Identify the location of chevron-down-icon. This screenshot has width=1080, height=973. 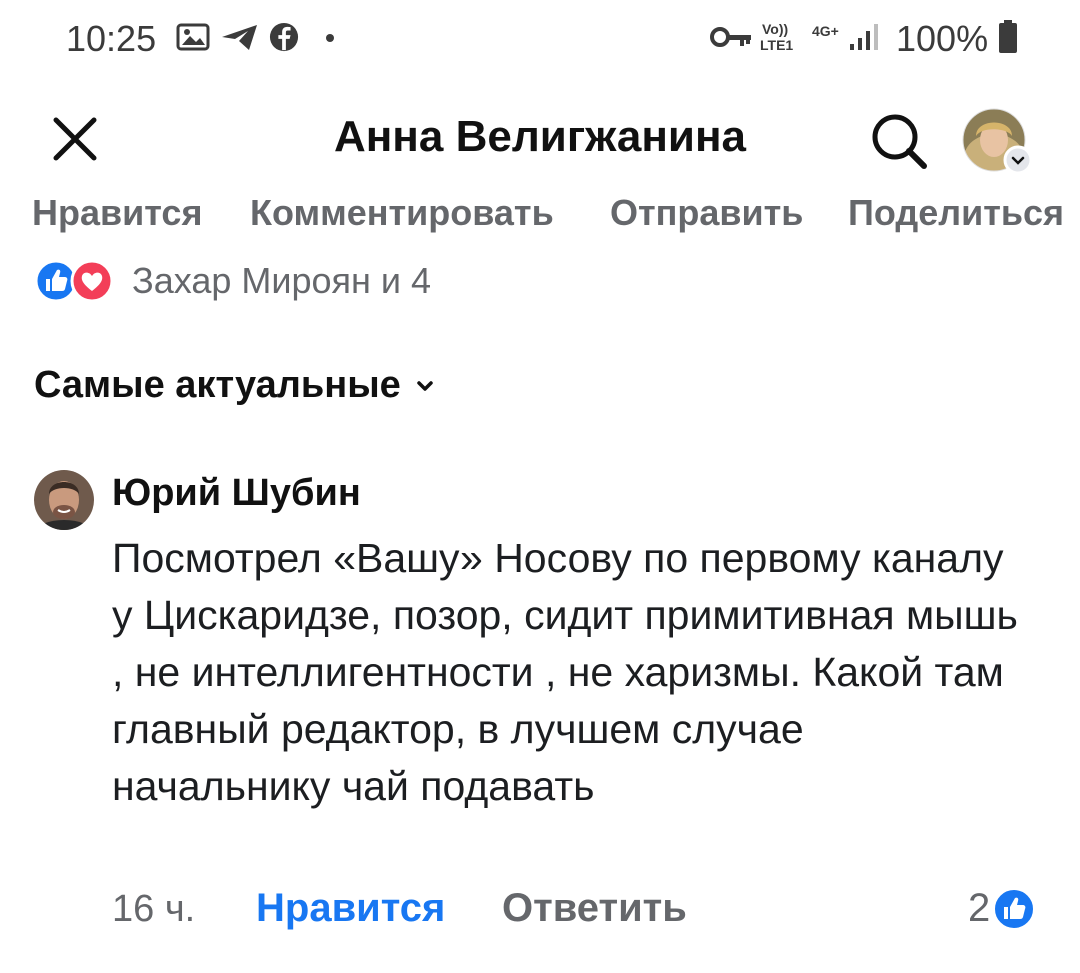
(425, 385).